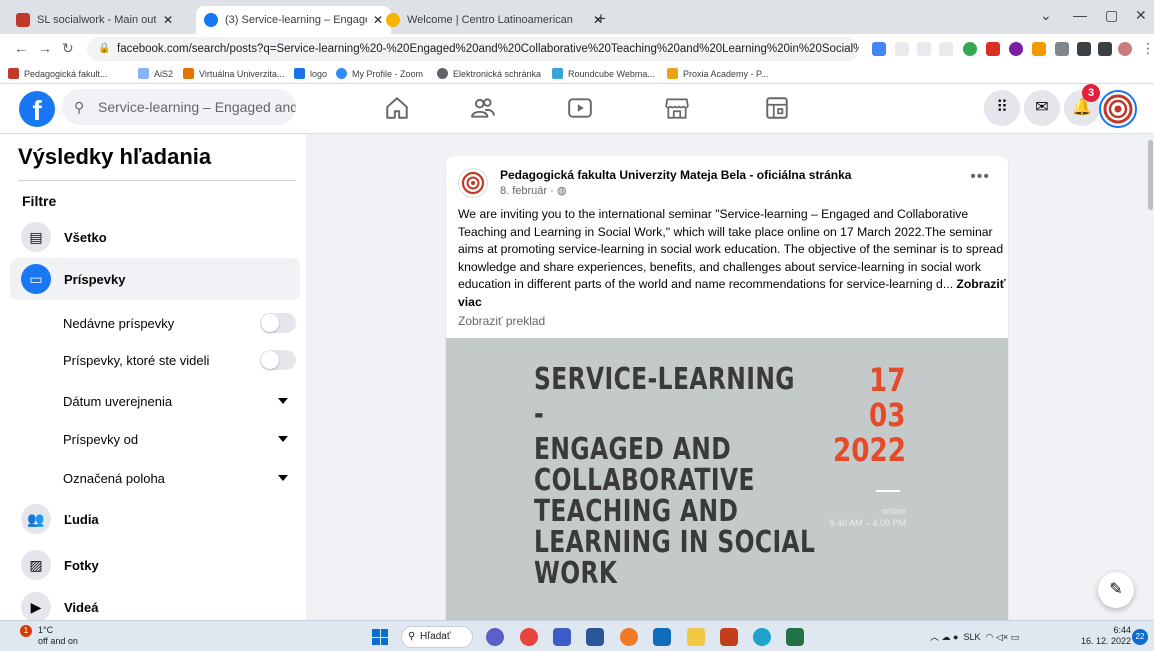 This screenshot has width=1154, height=651. What do you see at coordinates (211, 20) in the screenshot?
I see `facebook-favicon-icon` at bounding box center [211, 20].